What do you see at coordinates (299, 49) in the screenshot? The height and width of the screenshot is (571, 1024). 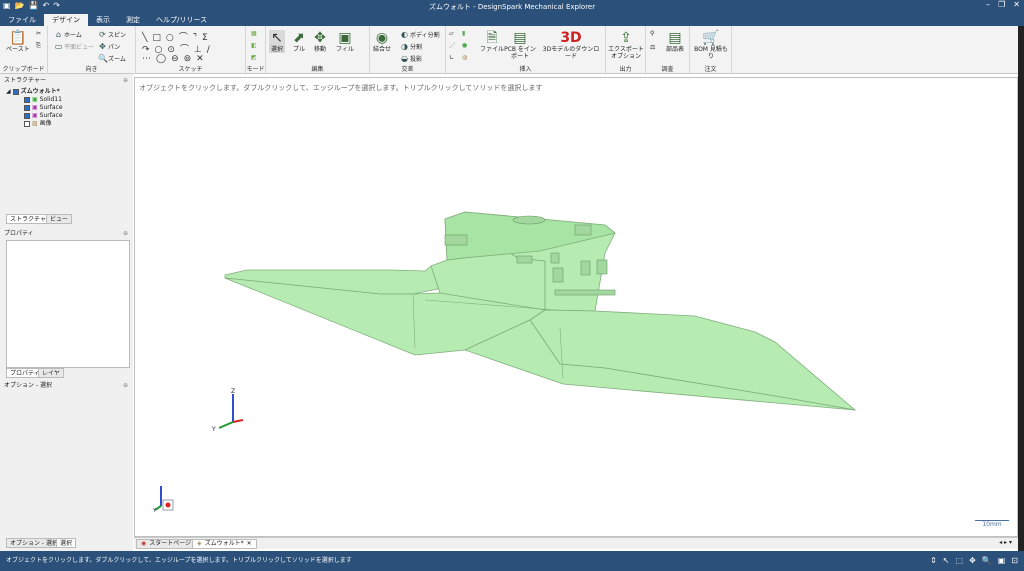 I see `pull-button: プル` at bounding box center [299, 49].